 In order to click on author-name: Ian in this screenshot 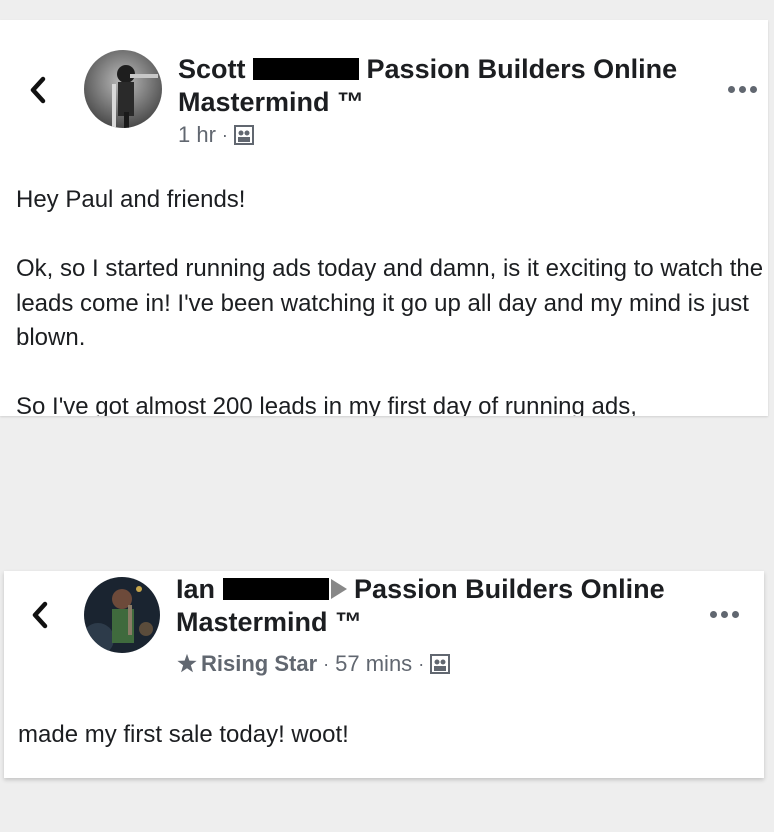, I will do `click(195, 589)`.